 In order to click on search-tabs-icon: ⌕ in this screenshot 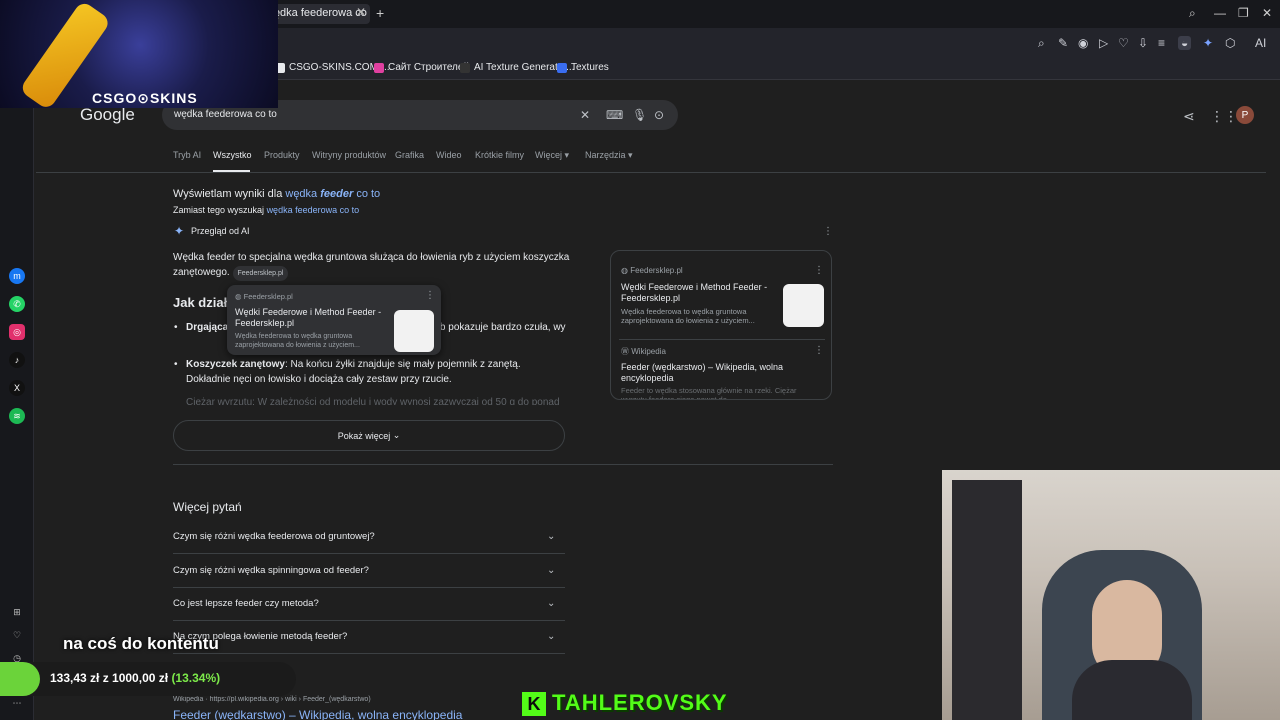, I will do `click(1192, 13)`.